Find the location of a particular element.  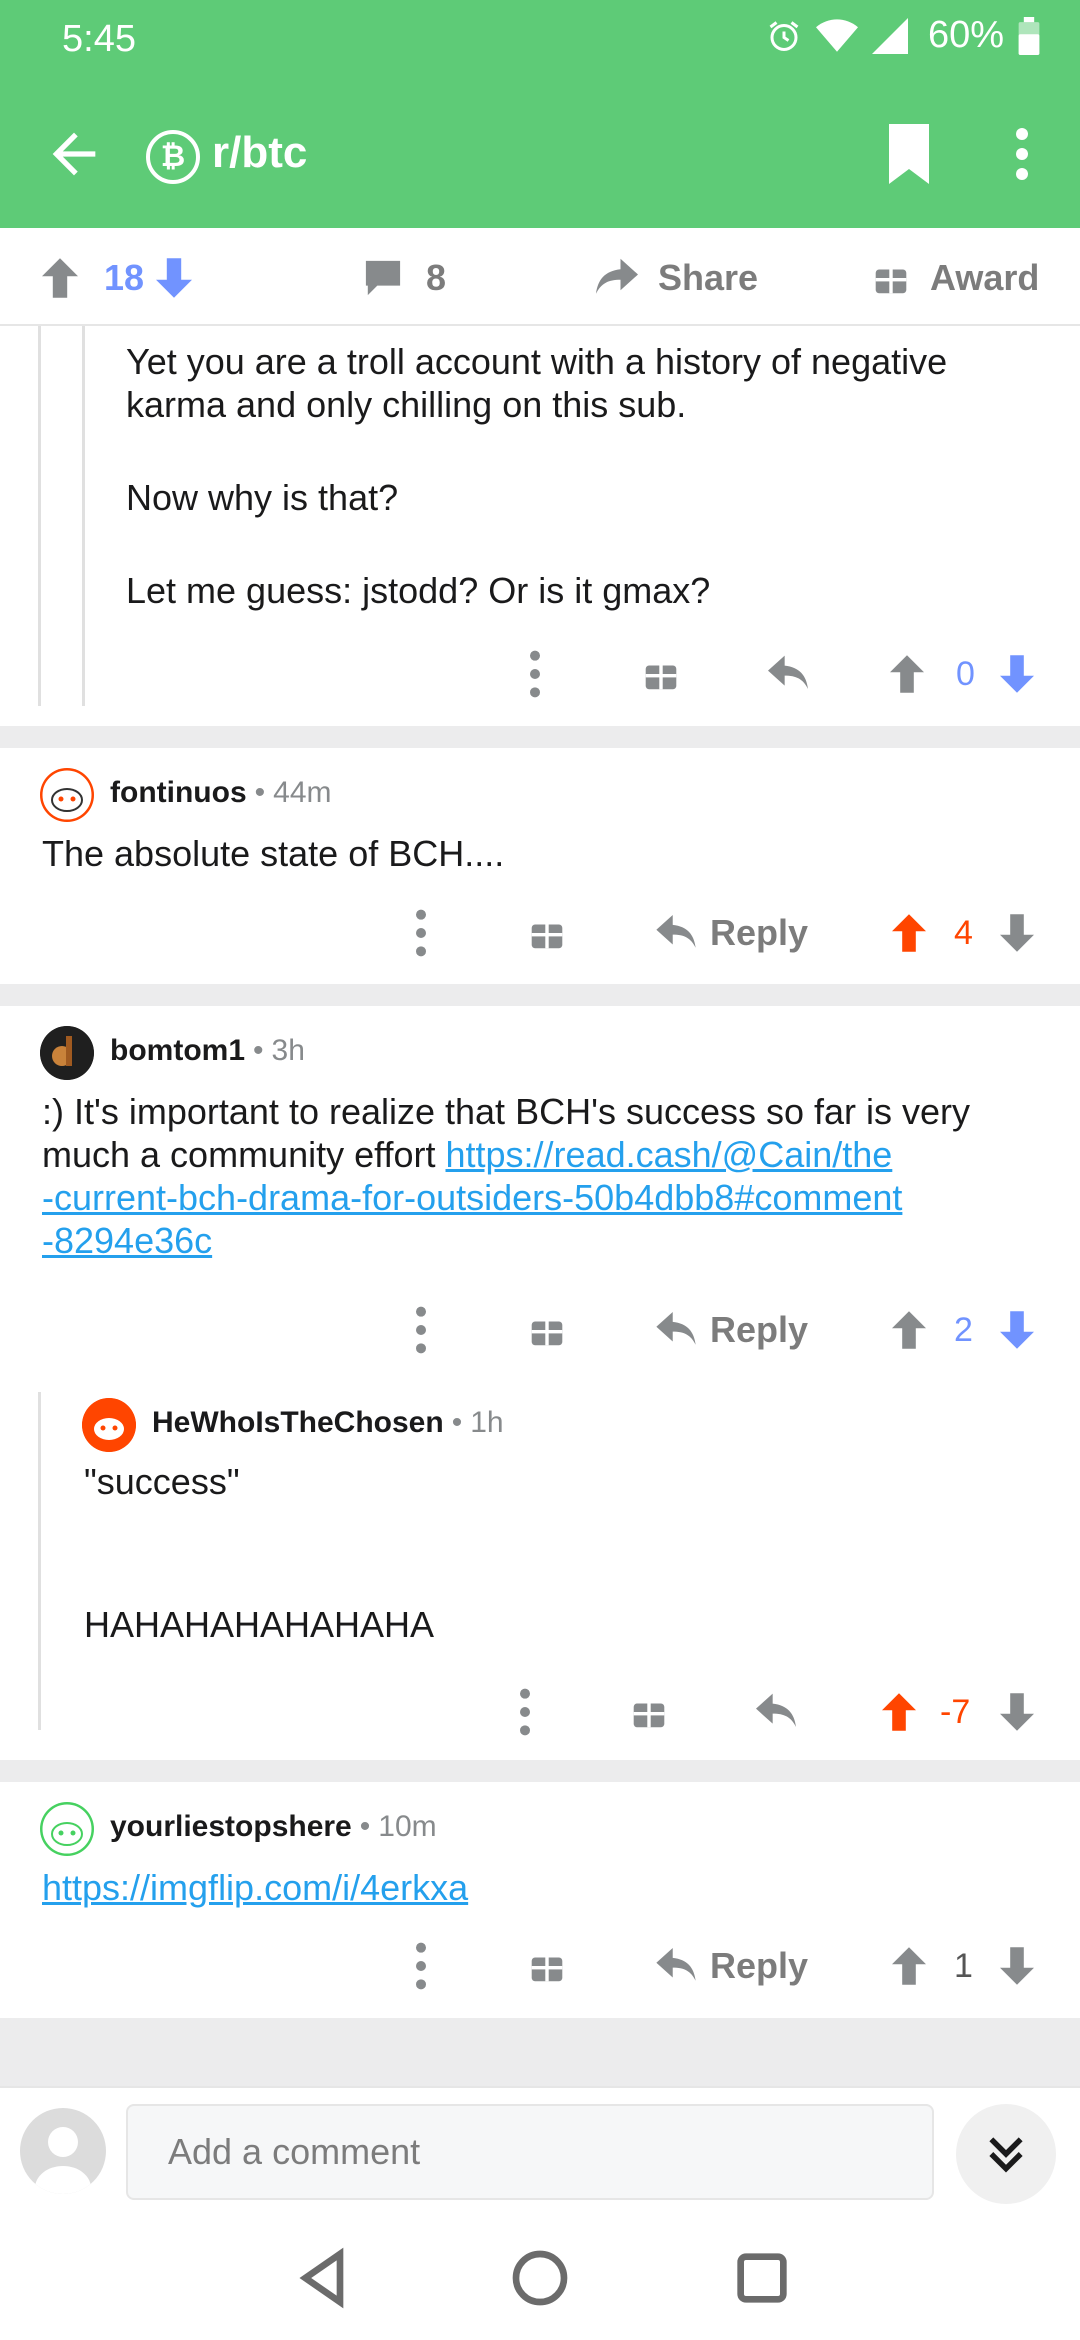

comment-score: 4 is located at coordinates (963, 932).